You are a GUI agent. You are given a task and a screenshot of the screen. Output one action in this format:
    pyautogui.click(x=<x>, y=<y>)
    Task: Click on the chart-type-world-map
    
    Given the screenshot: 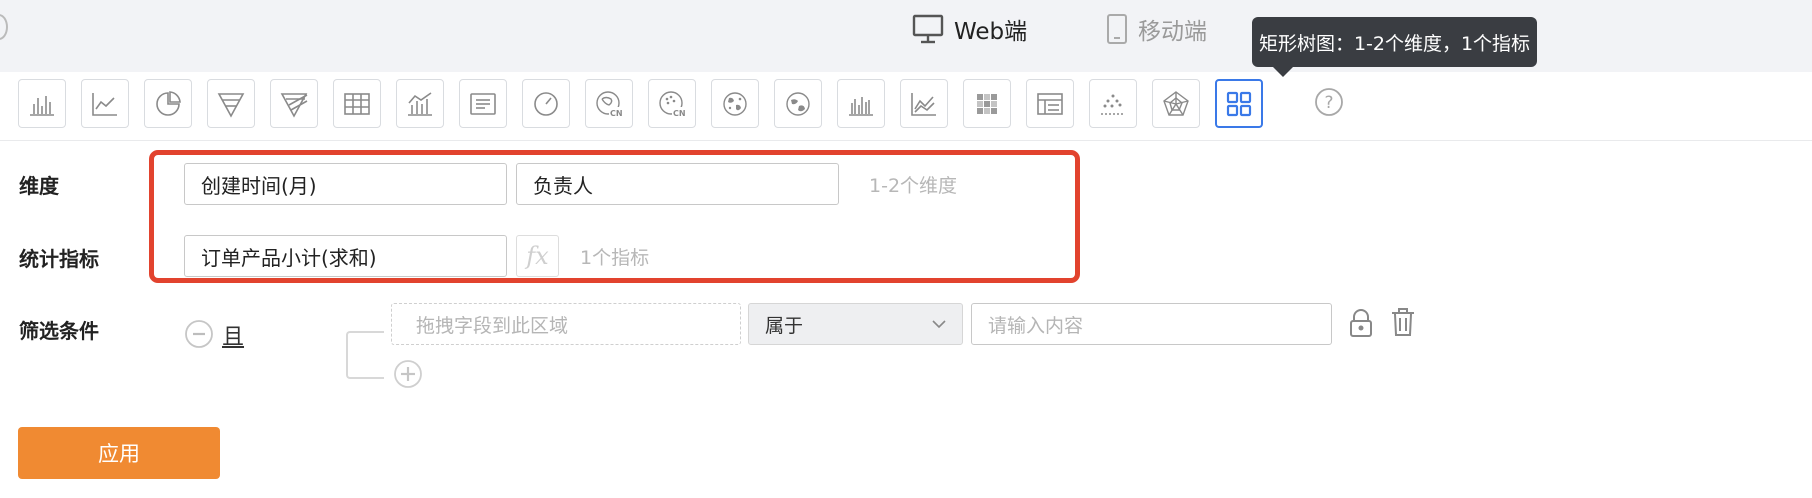 What is the action you would take?
    pyautogui.click(x=735, y=103)
    